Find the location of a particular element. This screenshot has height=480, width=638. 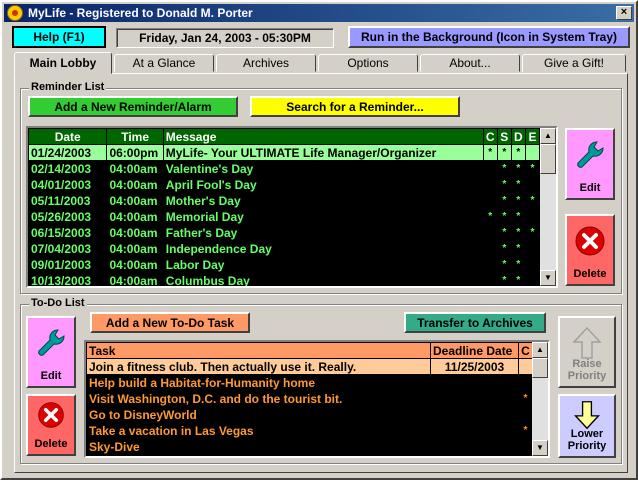

lower-priority-button: Lower Priority is located at coordinates (587, 426).